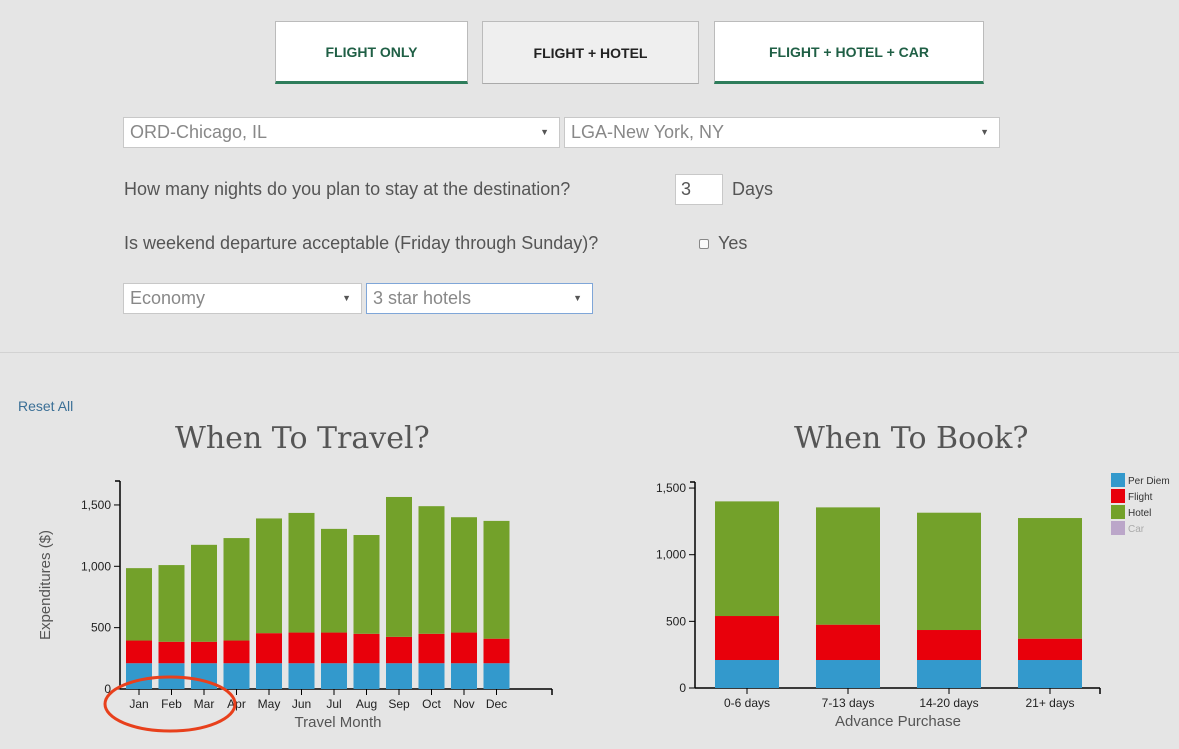 The image size is (1179, 749). I want to click on nights-input, so click(699, 189).